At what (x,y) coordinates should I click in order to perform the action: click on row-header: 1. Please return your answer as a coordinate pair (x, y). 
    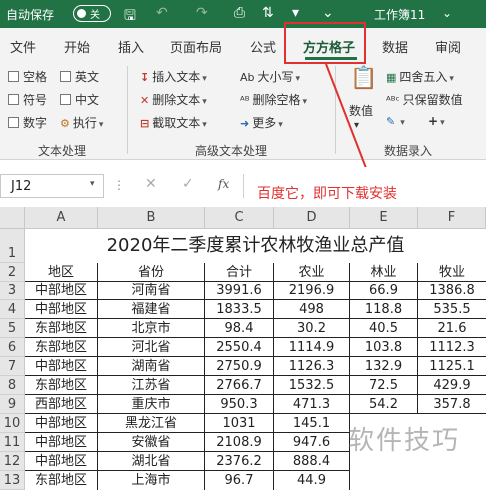
    Looking at the image, I should click on (12, 246).